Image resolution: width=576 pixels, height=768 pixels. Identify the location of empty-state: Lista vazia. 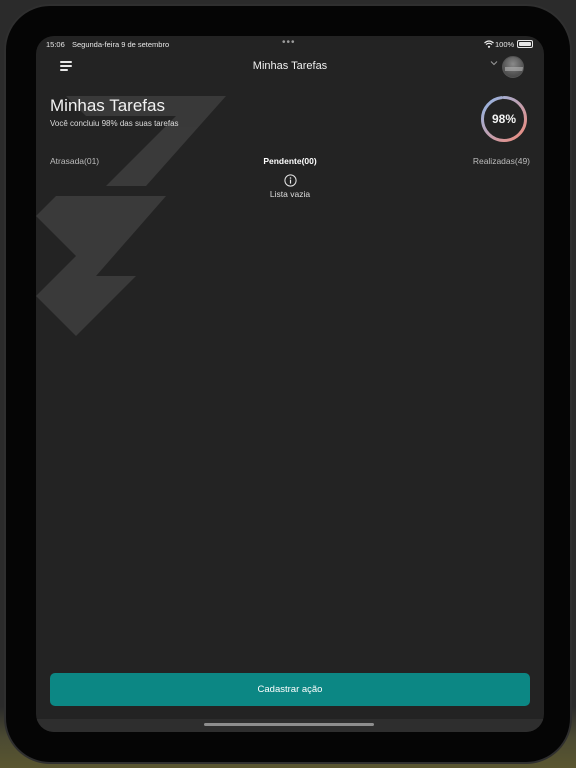
(290, 186).